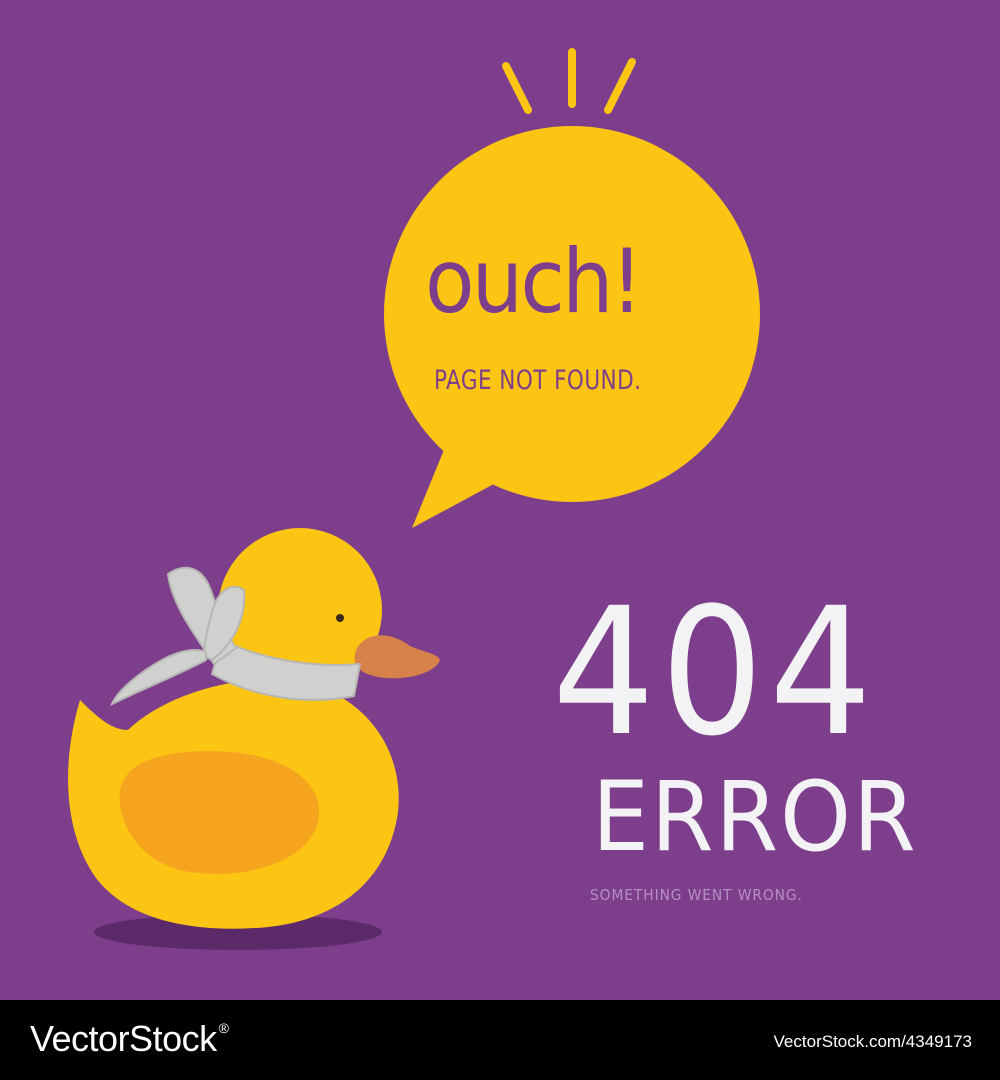 The image size is (1000, 1080). I want to click on error-code: 404, so click(715, 672).